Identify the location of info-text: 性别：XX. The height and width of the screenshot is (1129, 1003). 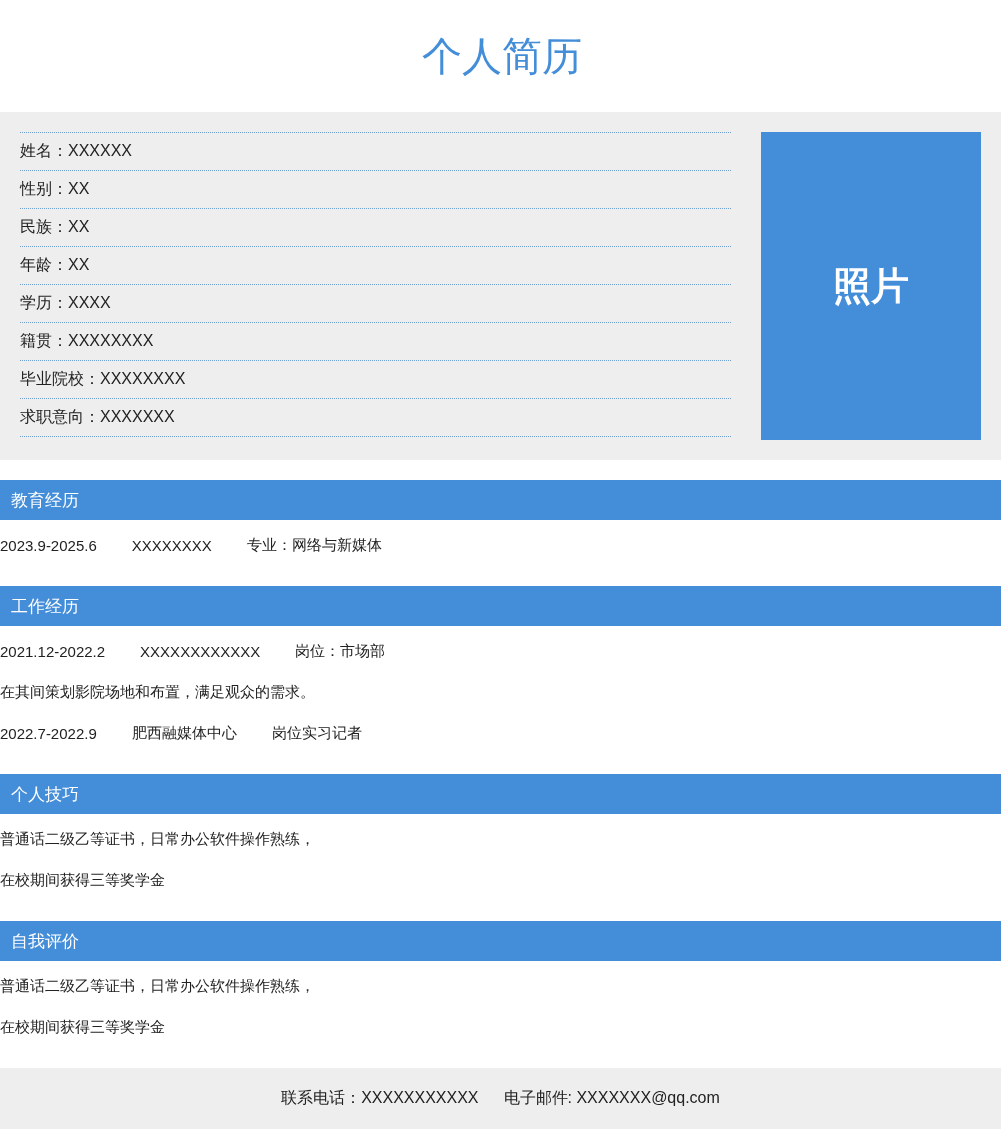
(55, 189).